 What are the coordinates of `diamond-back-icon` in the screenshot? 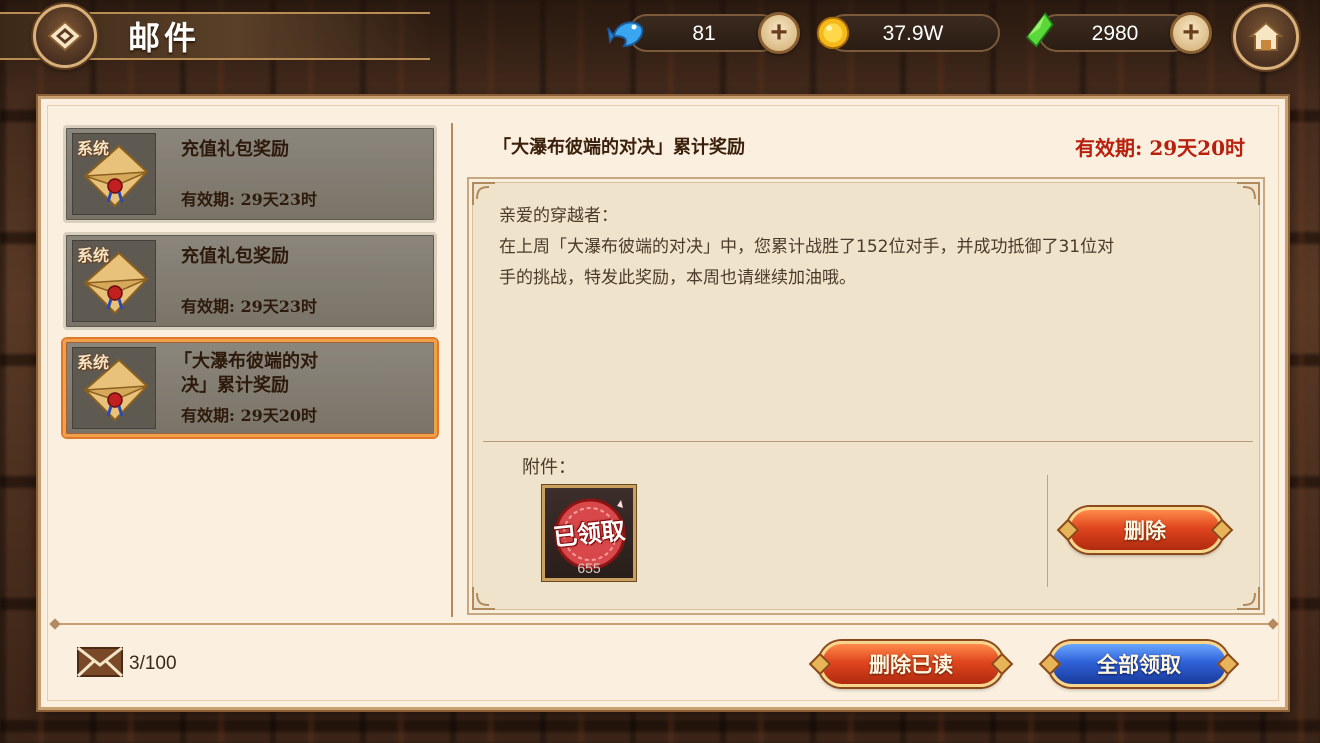 It's located at (65, 36).